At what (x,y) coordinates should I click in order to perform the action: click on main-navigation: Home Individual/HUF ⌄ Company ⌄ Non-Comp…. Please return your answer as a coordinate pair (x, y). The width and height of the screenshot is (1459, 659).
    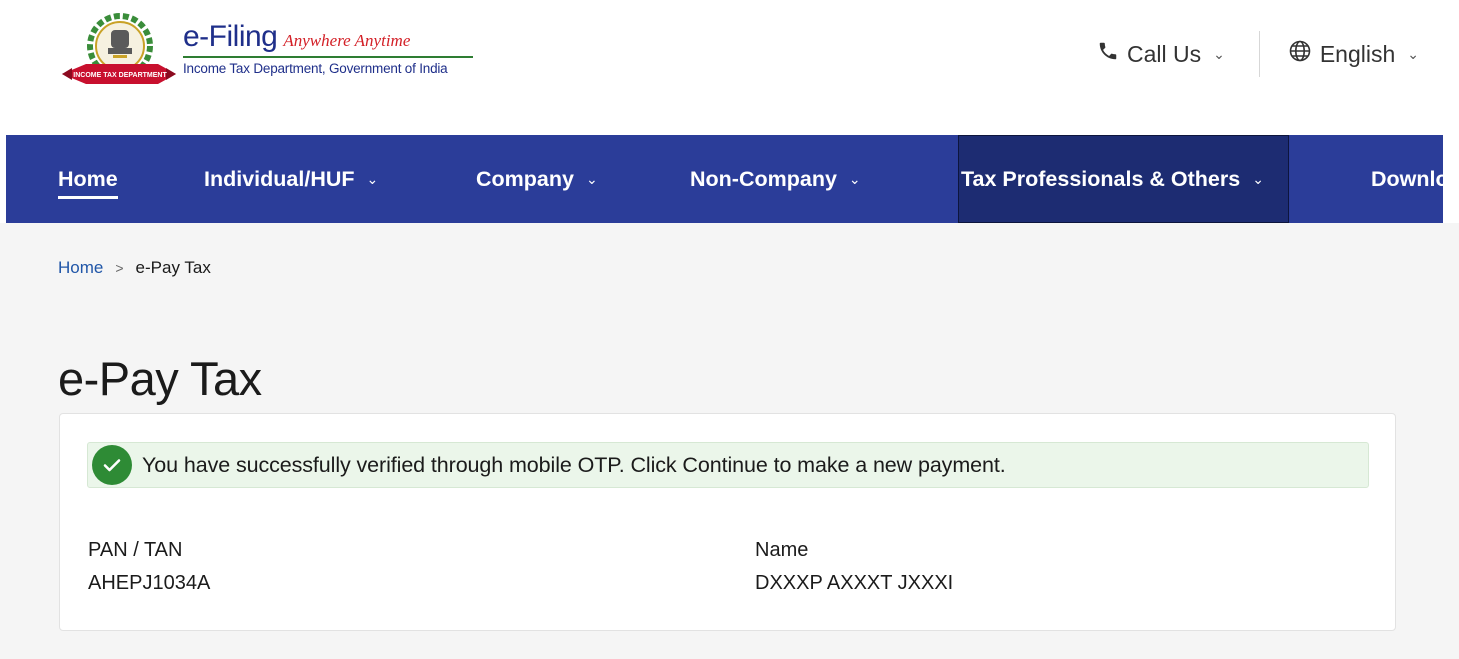
    Looking at the image, I should click on (724, 179).